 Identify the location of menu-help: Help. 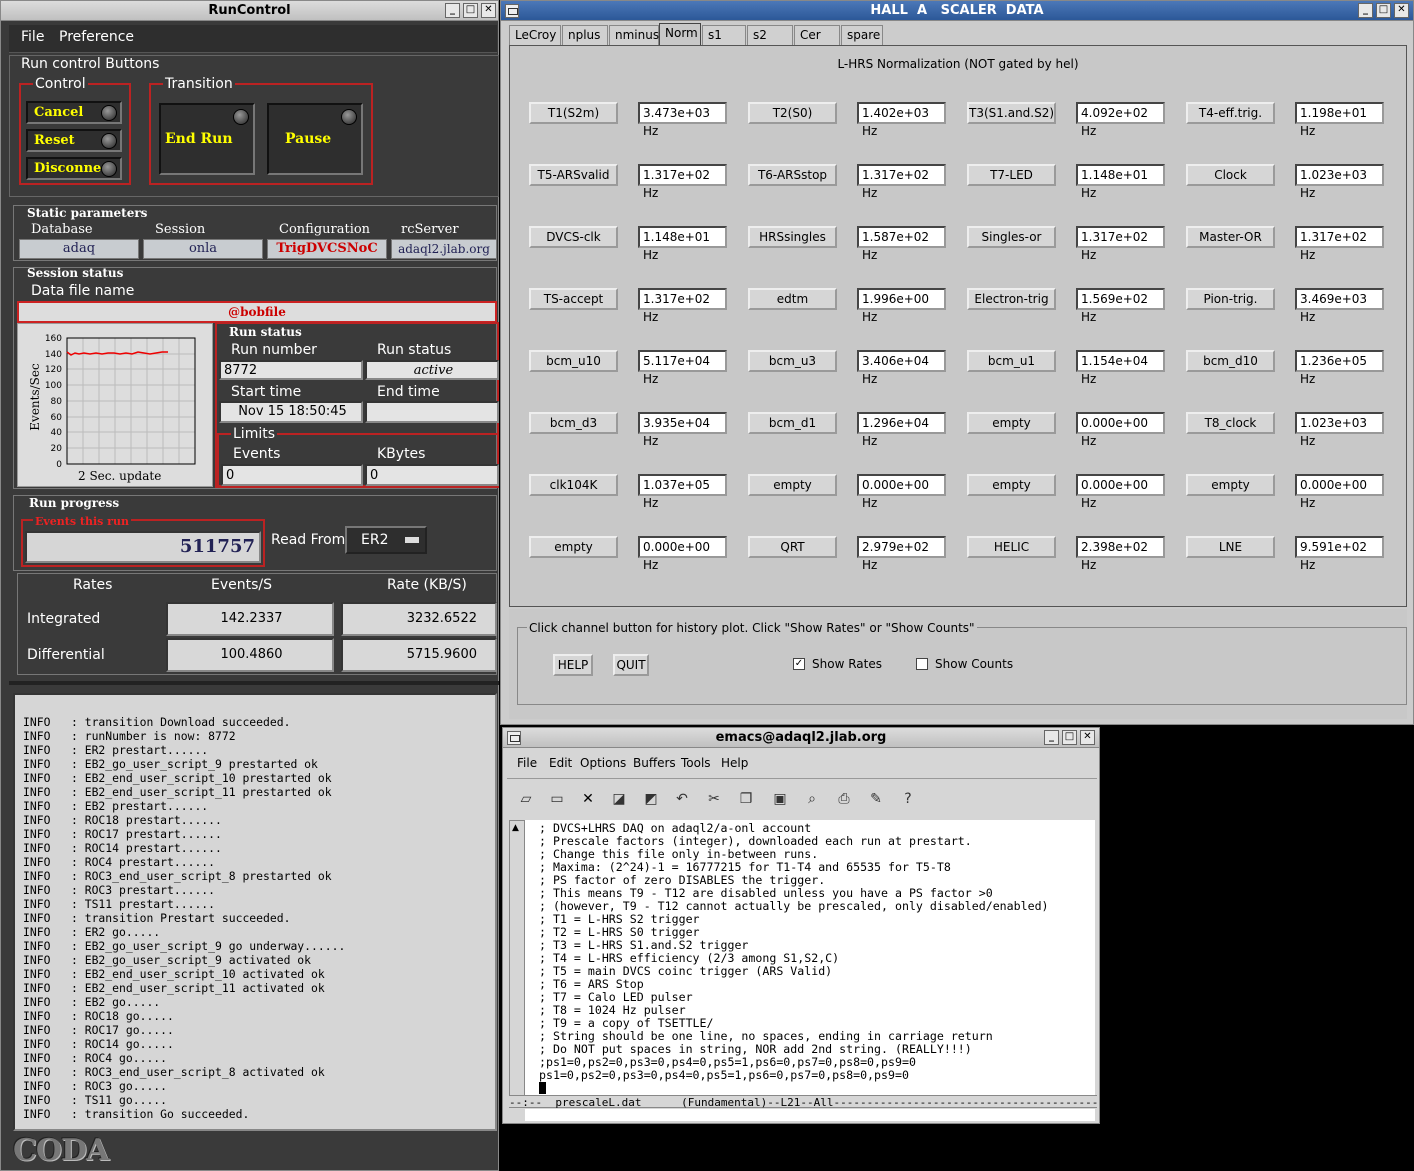
(734, 763).